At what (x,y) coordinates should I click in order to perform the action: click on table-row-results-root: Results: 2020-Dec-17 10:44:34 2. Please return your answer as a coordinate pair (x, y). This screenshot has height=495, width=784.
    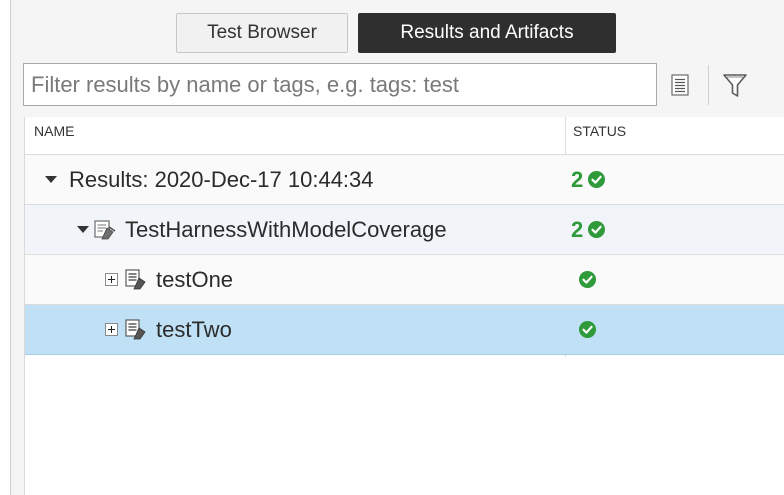
    Looking at the image, I should click on (404, 180).